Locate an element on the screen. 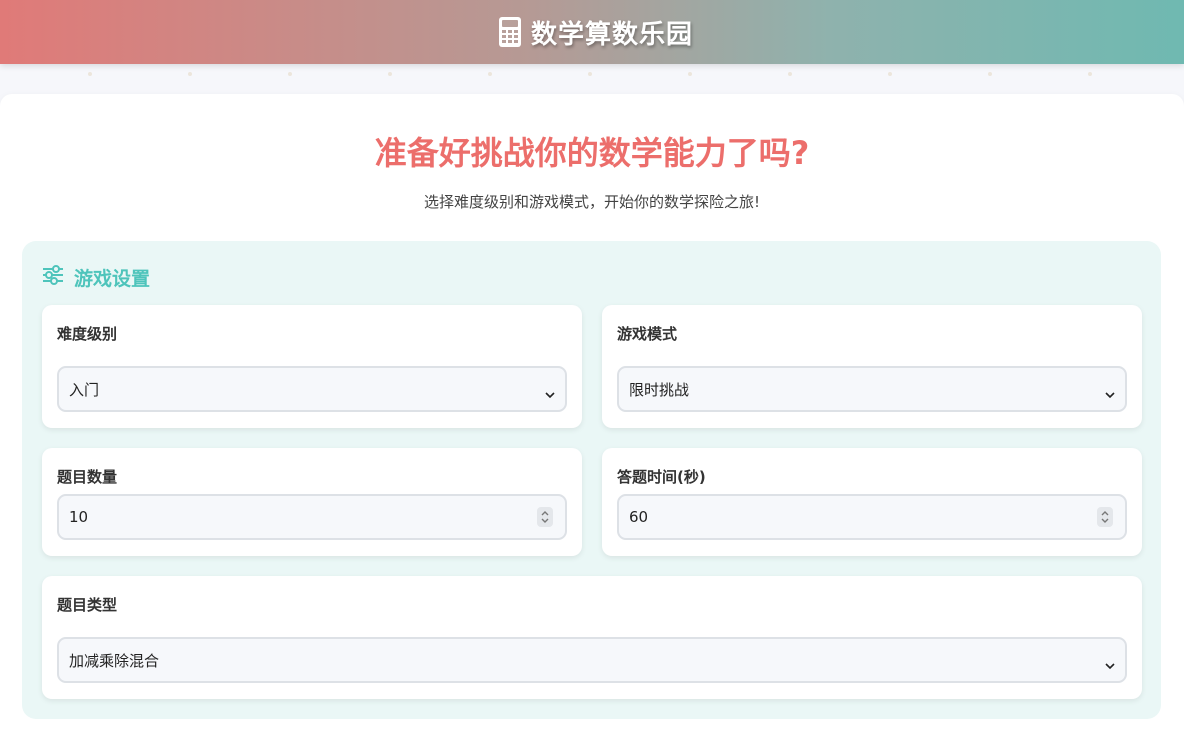 The image size is (1184, 730). question-type-value: 加减乘除混合 is located at coordinates (114, 660).